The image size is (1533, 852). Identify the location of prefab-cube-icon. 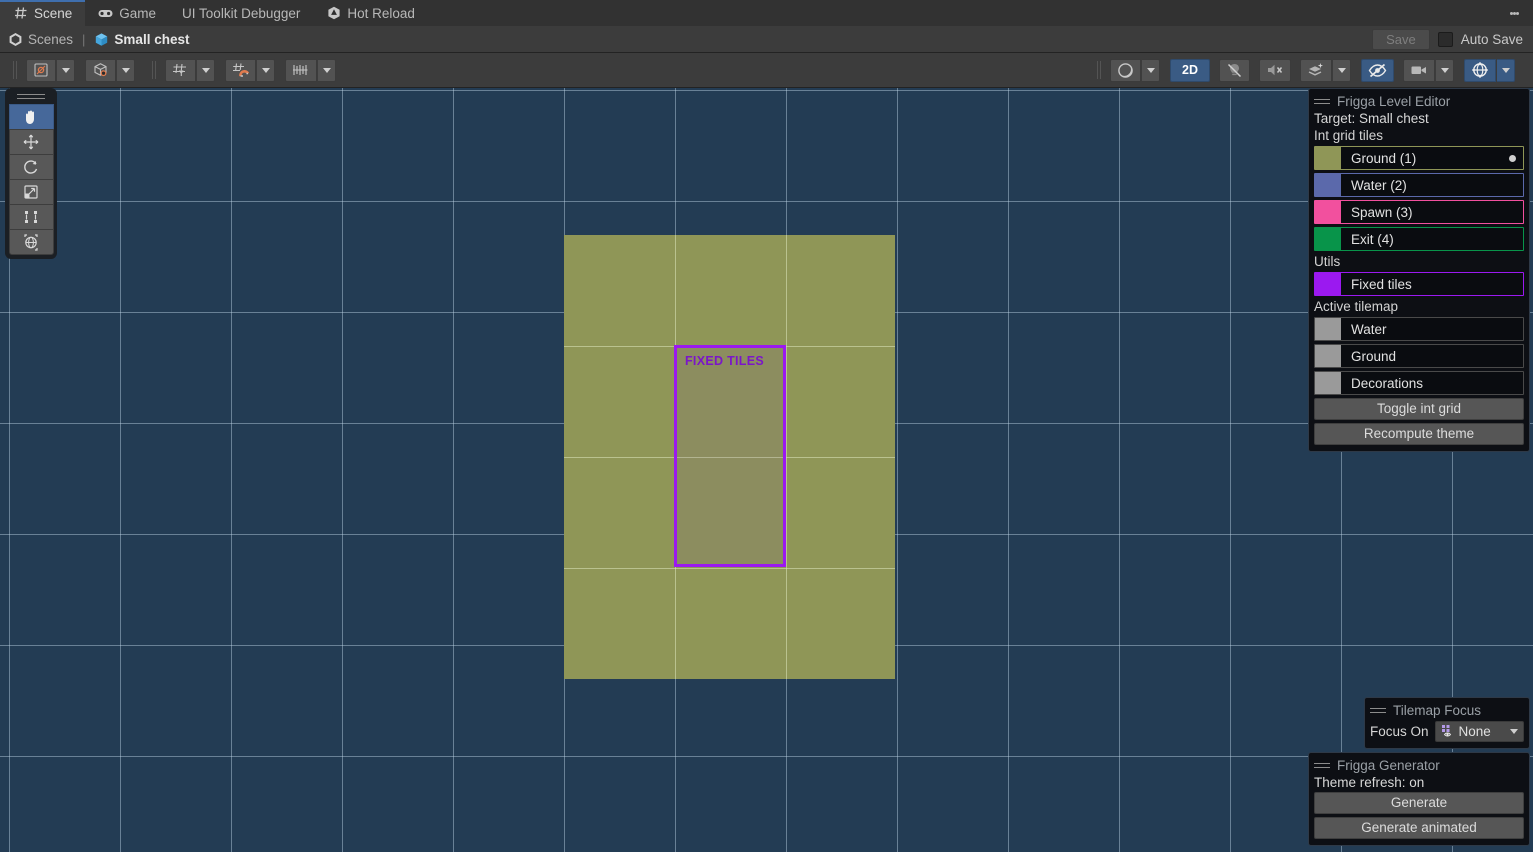
(101, 39).